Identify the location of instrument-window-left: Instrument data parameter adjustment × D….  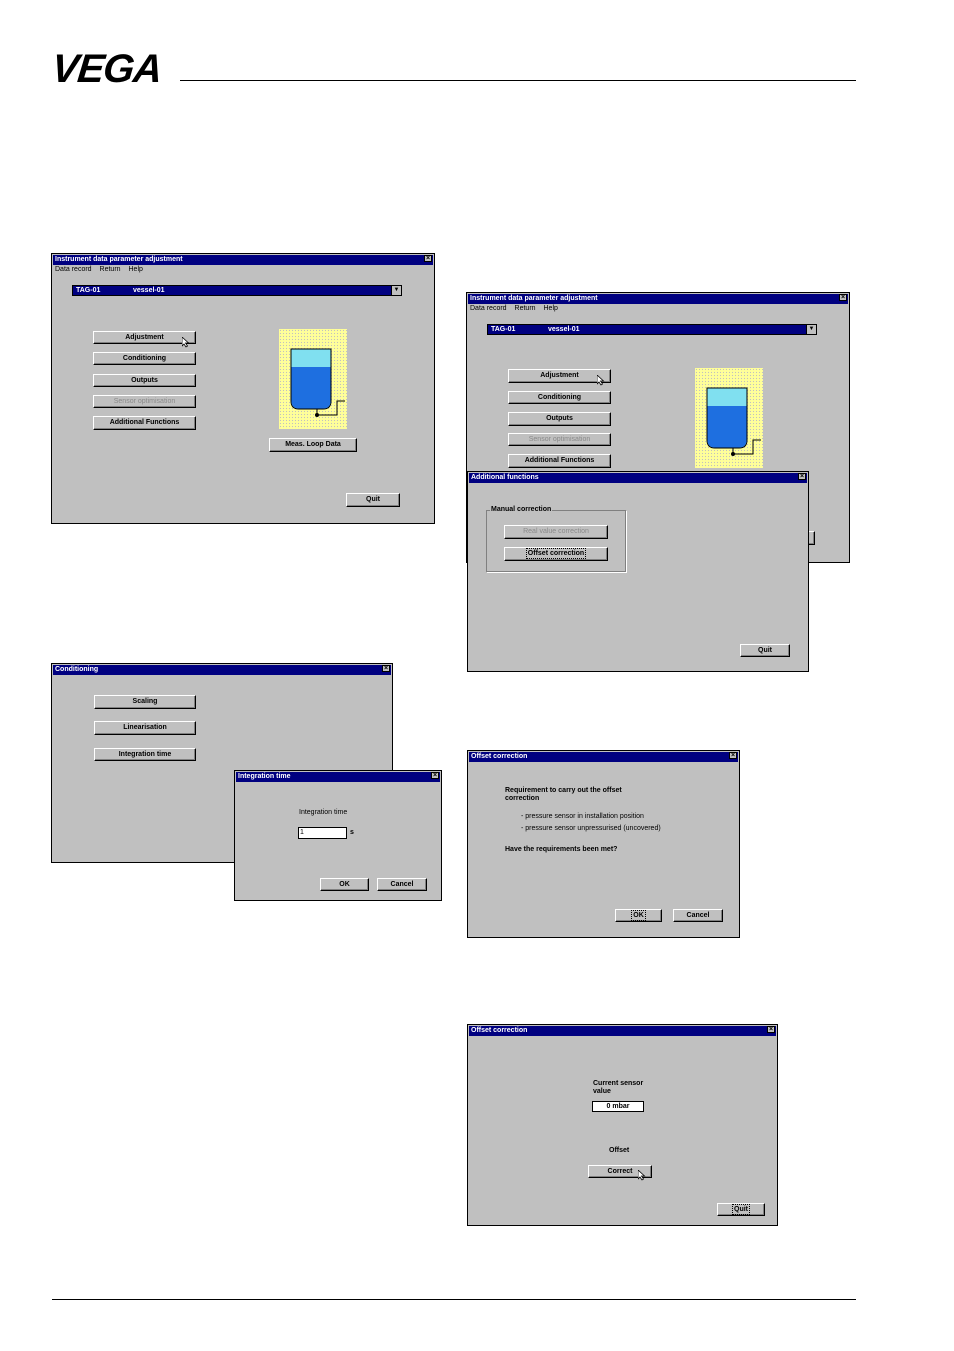
(243, 388).